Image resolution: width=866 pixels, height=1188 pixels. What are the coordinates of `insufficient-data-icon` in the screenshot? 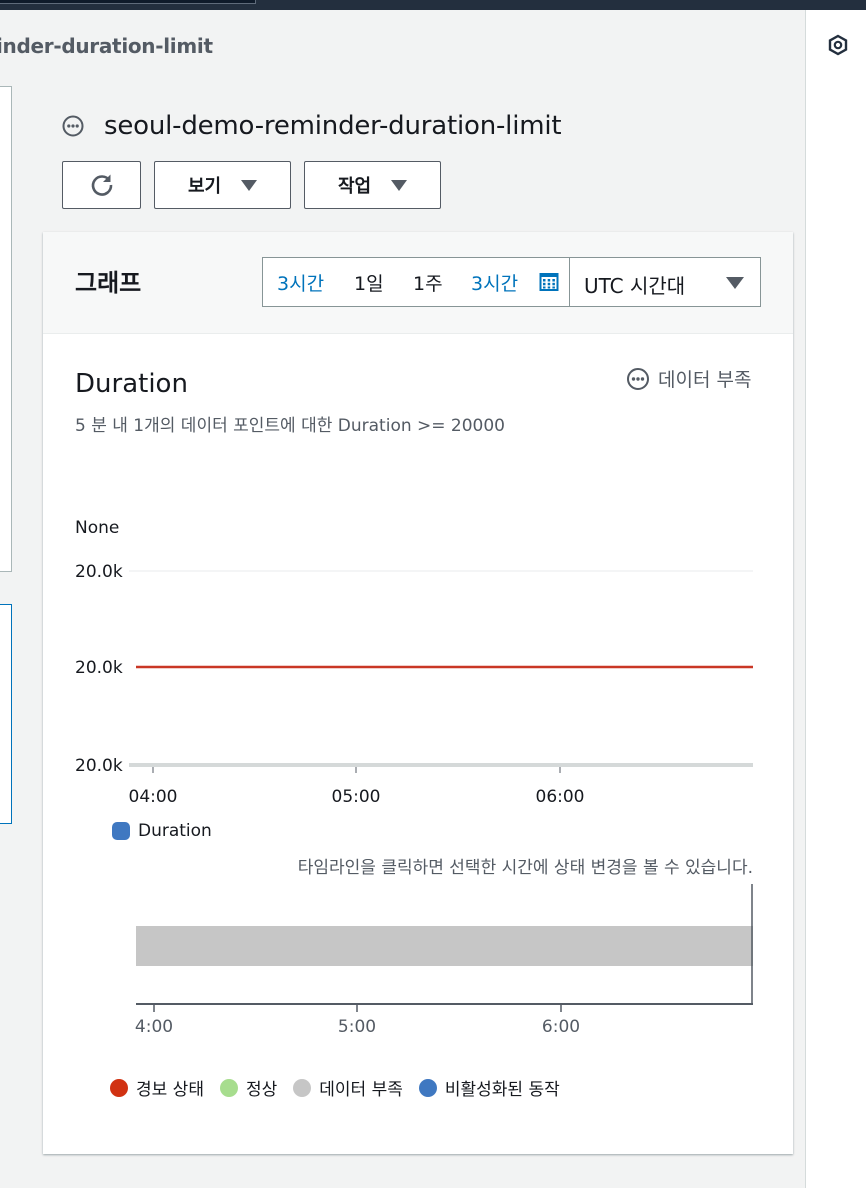 It's located at (73, 126).